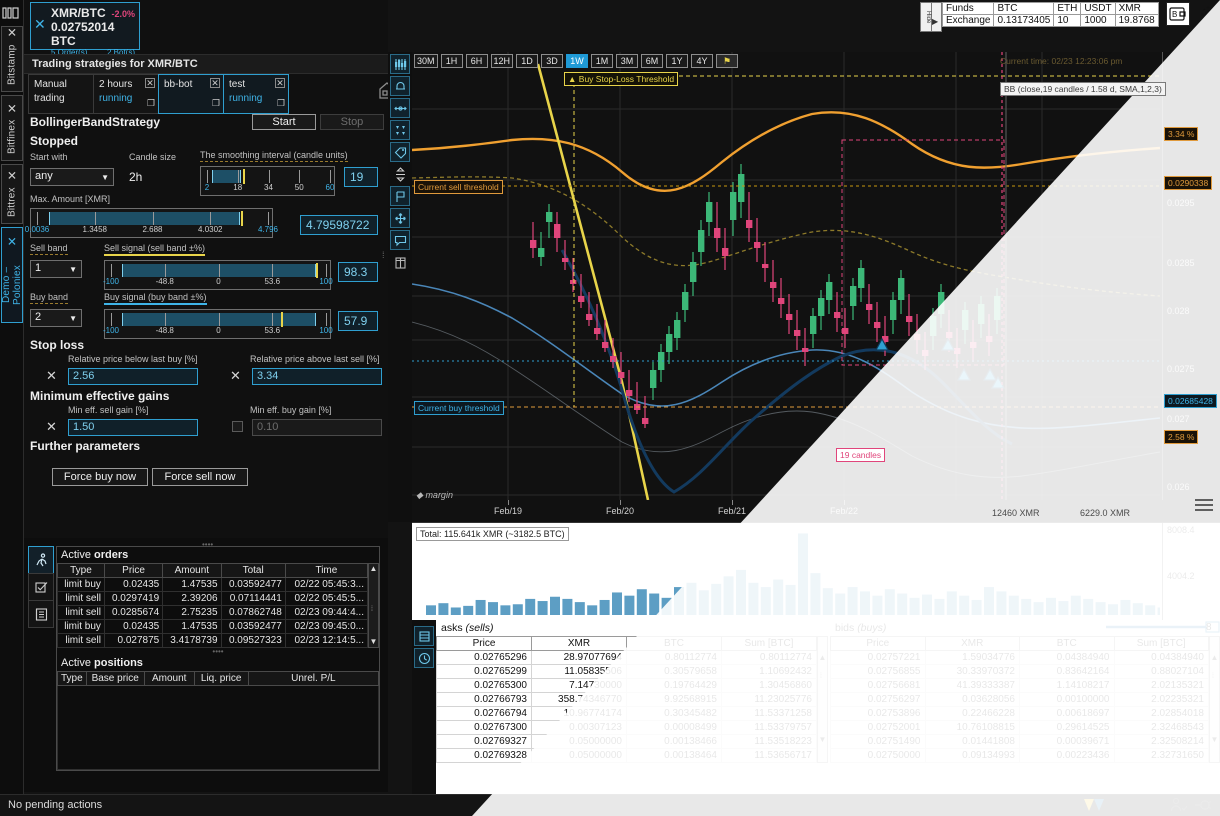  What do you see at coordinates (51, 376) in the screenshot?
I see `rel-below-clear-icon: ✕` at bounding box center [51, 376].